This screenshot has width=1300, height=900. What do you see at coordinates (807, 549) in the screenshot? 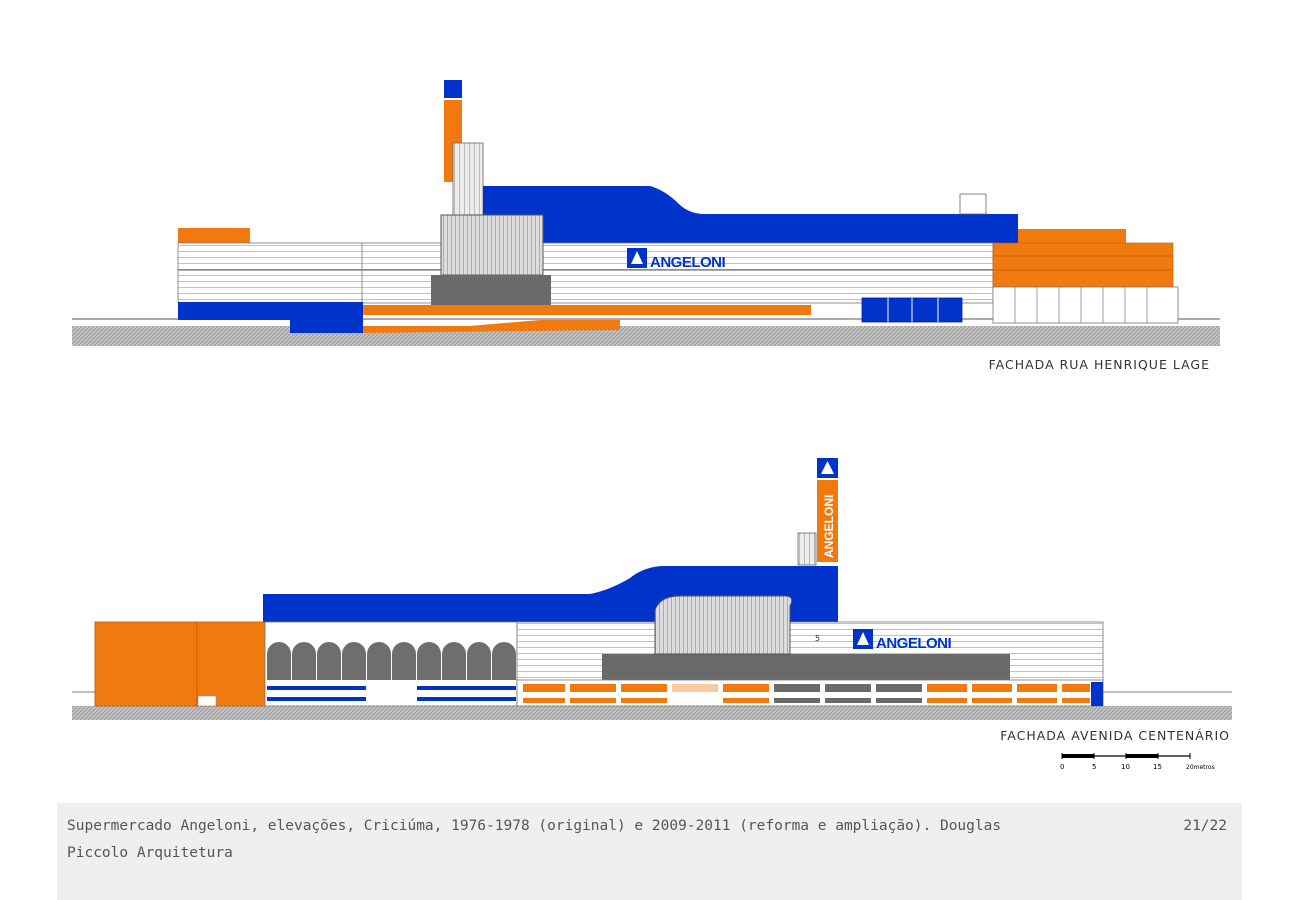
I see `tower-frame` at bounding box center [807, 549].